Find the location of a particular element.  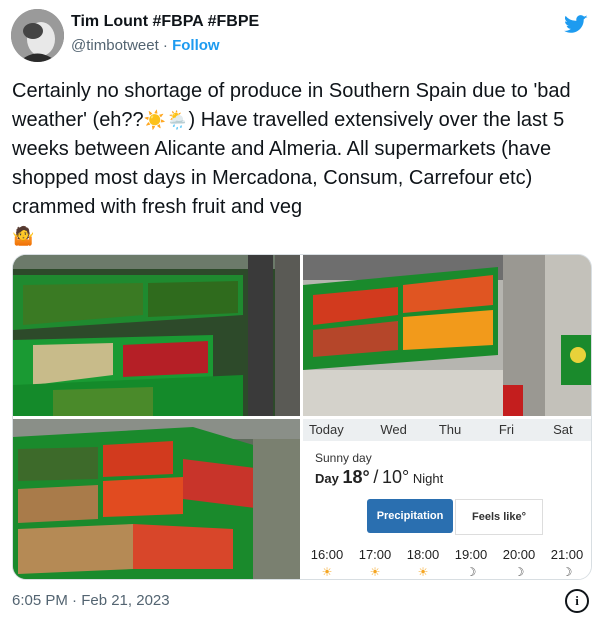

day-tab-wed: Wed is located at coordinates (393, 430).